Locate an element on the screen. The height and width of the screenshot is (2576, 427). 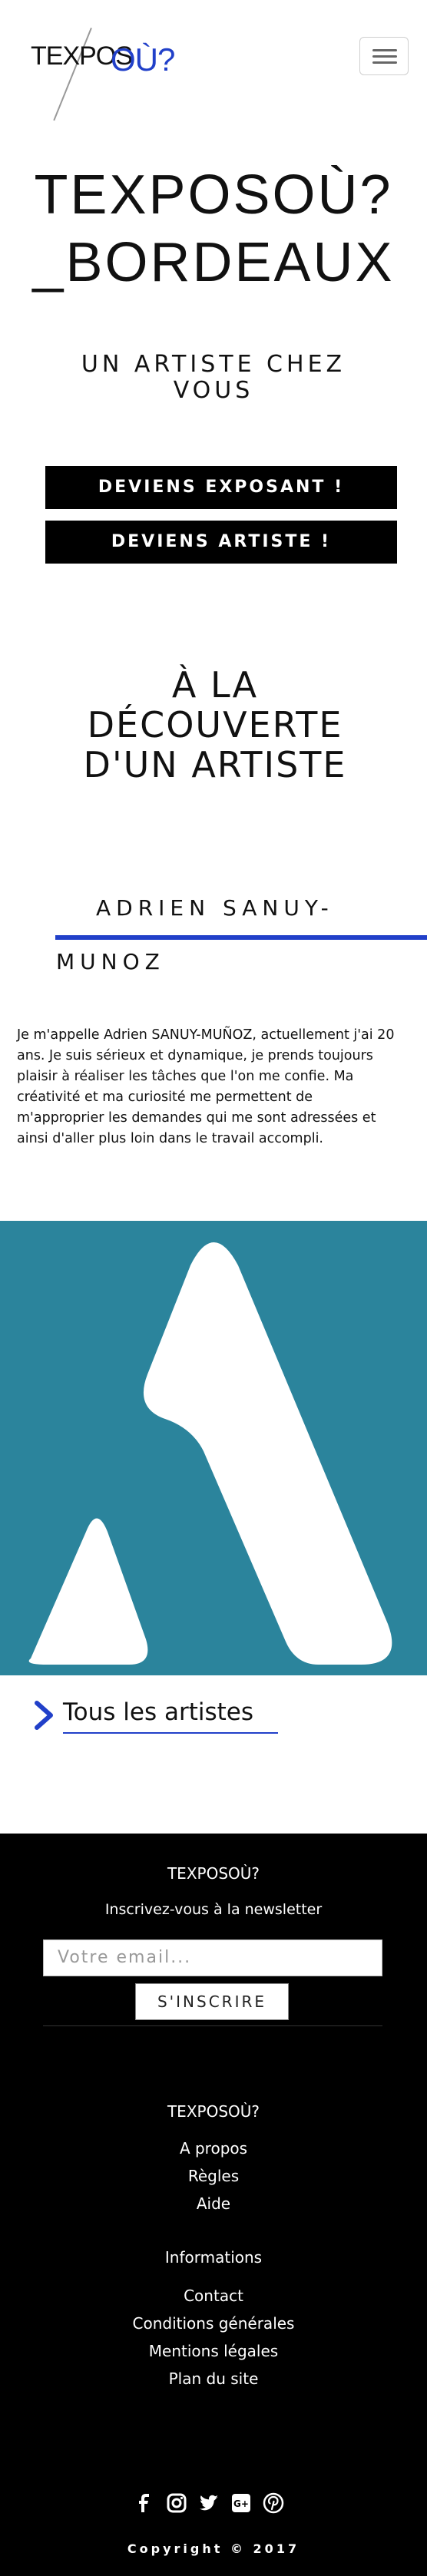
site-header: TEXPOS OÙ? is located at coordinates (213, 60).